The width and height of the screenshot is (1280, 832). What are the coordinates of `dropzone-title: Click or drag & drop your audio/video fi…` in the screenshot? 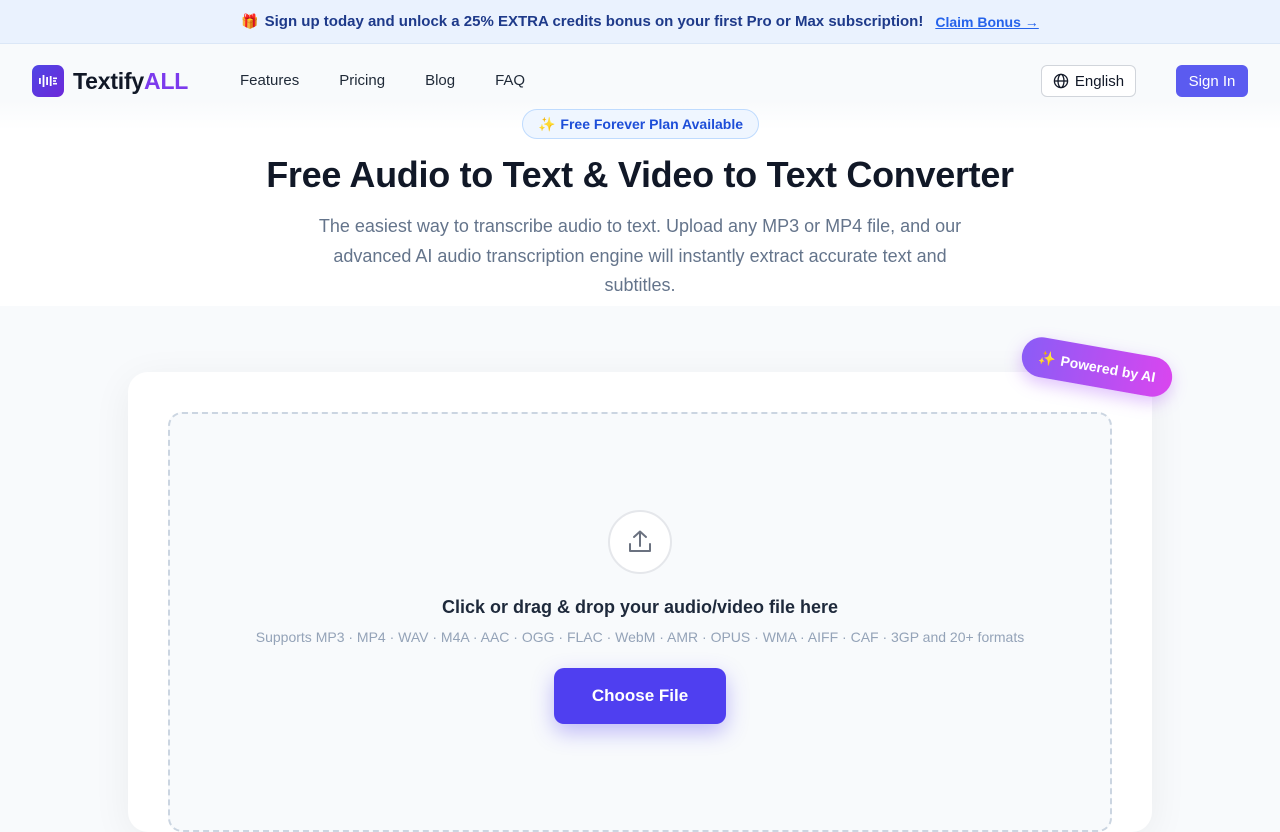 It's located at (640, 607).